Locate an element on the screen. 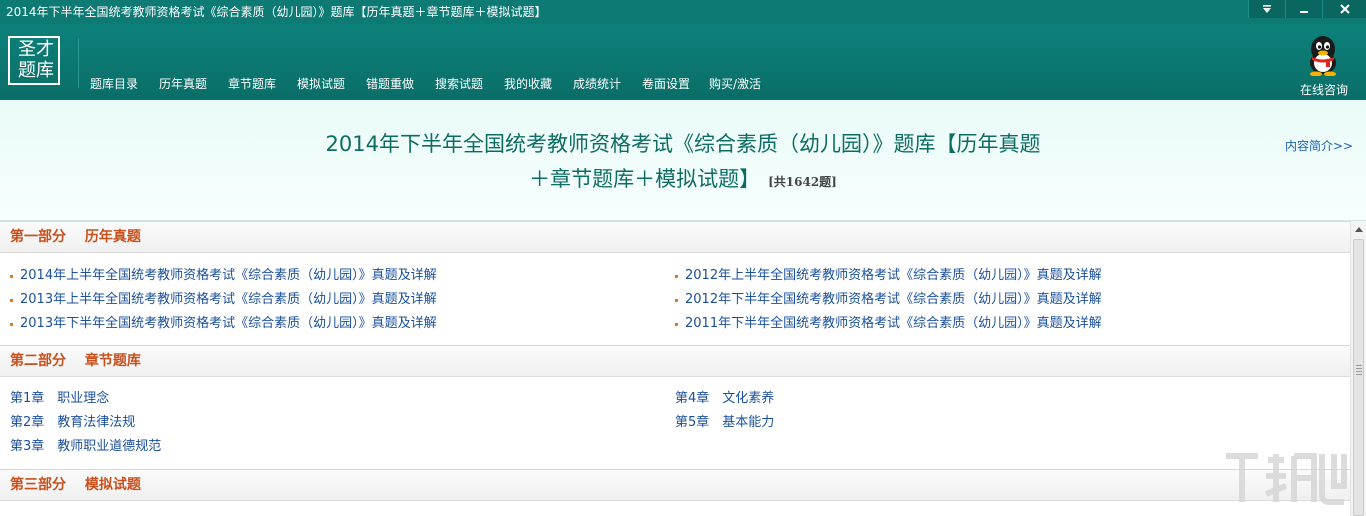  section-heading-past-papers: 第一部分 历年真题 is located at coordinates (675, 237).